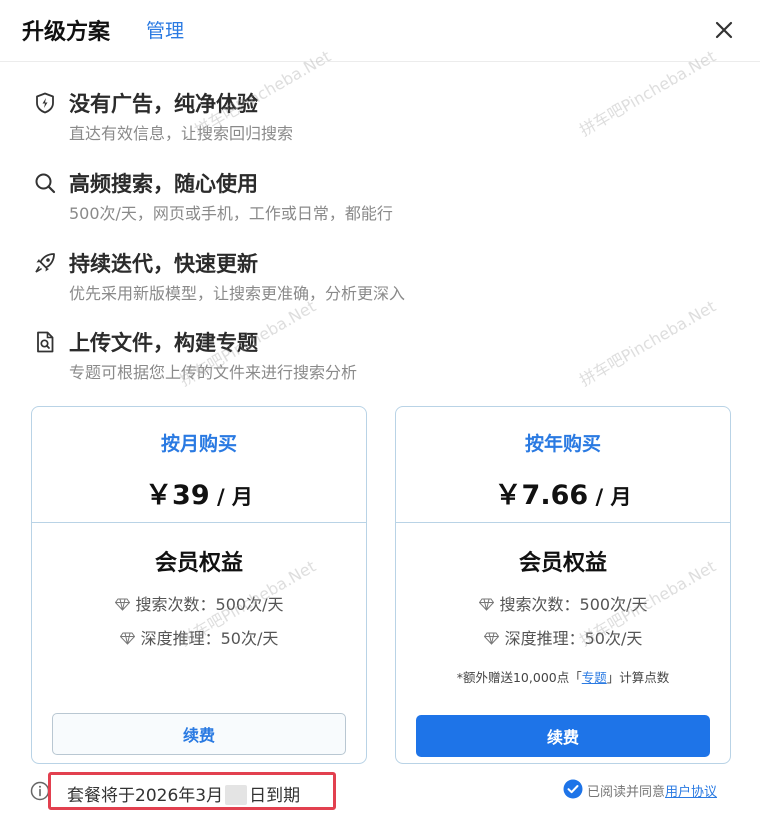  I want to click on manage-link: 管理, so click(165, 29).